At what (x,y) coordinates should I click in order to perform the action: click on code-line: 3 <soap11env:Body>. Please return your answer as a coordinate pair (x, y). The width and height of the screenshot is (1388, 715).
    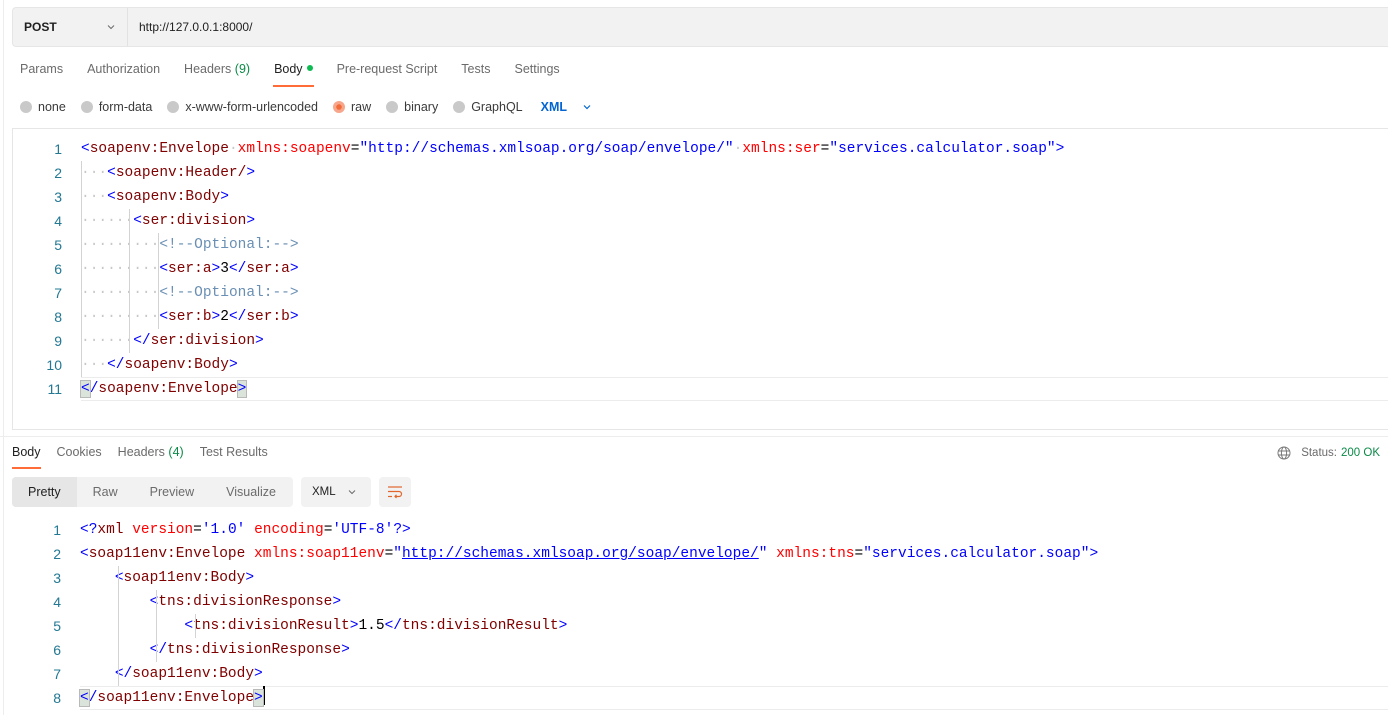
    Looking at the image, I should click on (700, 578).